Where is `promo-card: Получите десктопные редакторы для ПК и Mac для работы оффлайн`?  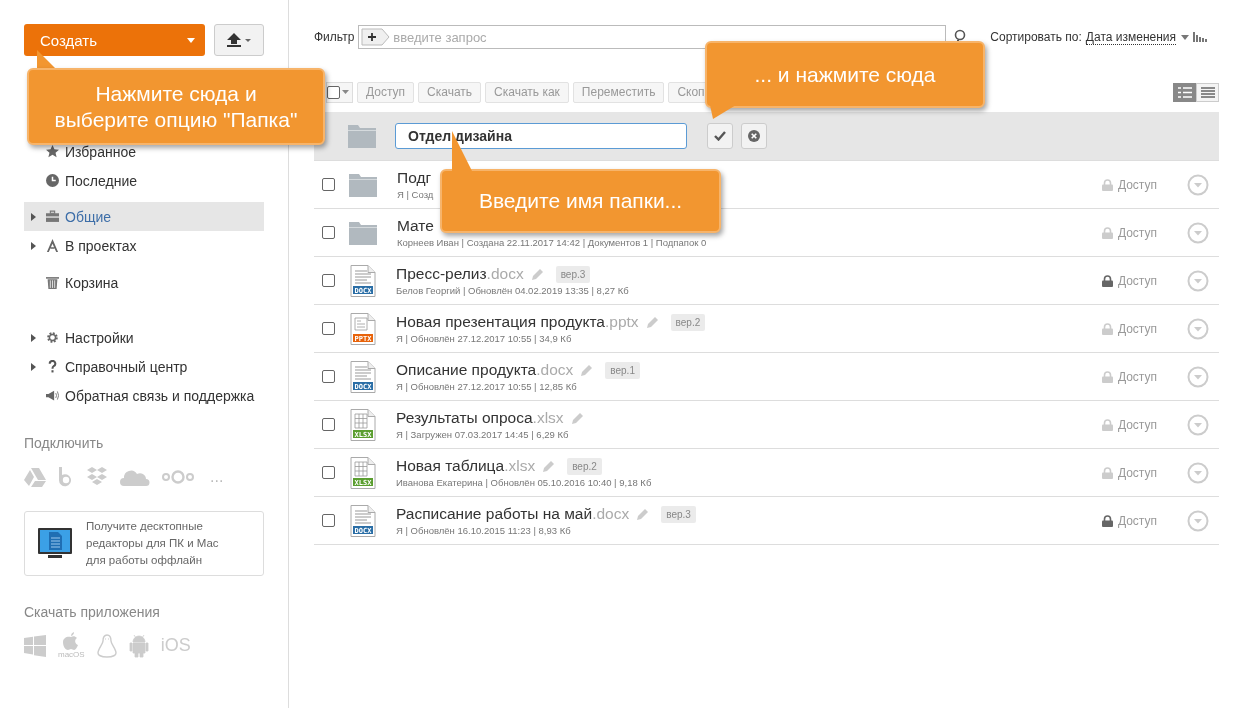 promo-card: Получите десктопные редакторы для ПК и Mac для работы оффлайн is located at coordinates (144, 543).